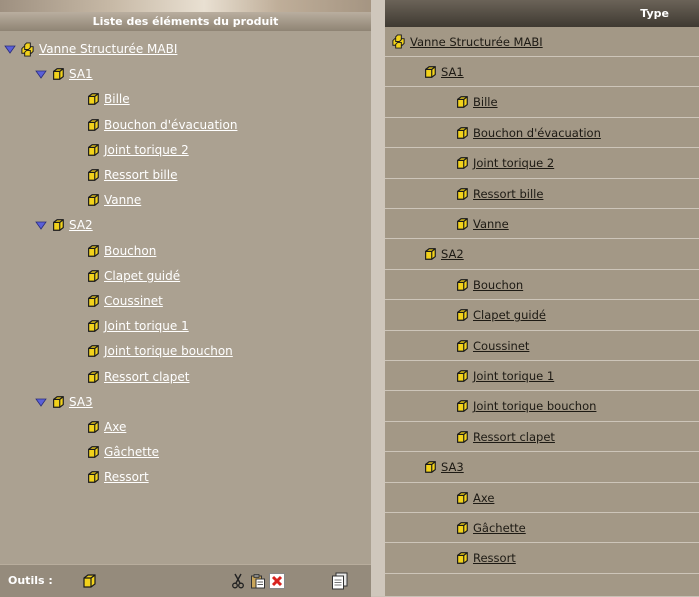 Image resolution: width=699 pixels, height=597 pixels. Describe the element at coordinates (140, 175) in the screenshot. I see `tree-node-link: Ressort bille` at that location.